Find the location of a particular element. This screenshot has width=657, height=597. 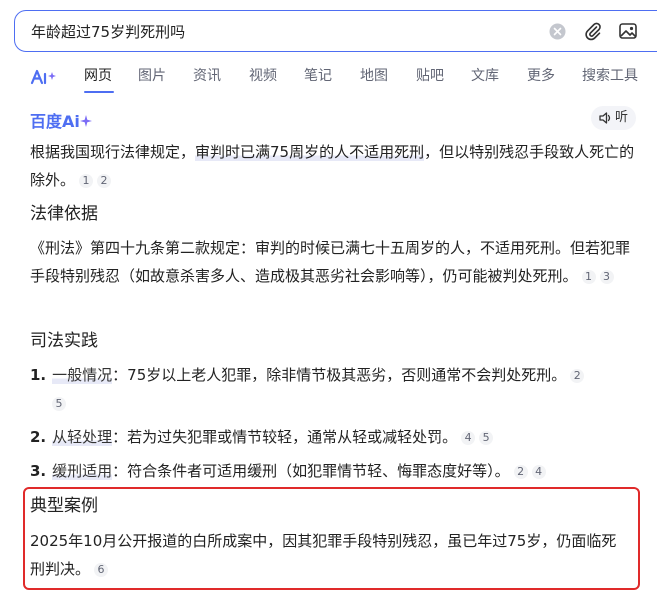

brand-ai-suffix: Ai is located at coordinates (71, 121).